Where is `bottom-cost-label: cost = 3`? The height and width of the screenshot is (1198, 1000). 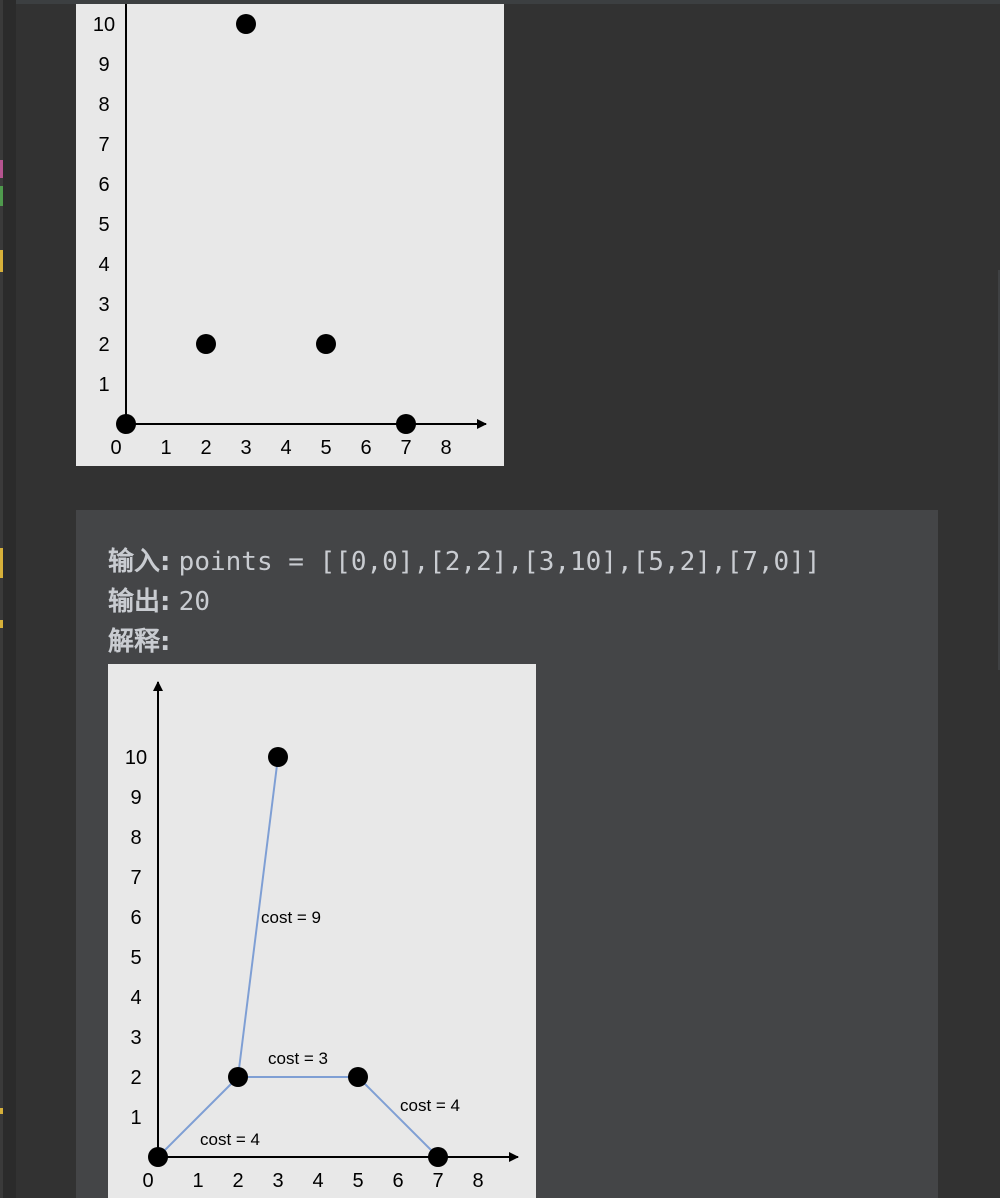 bottom-cost-label: cost = 3 is located at coordinates (298, 1058).